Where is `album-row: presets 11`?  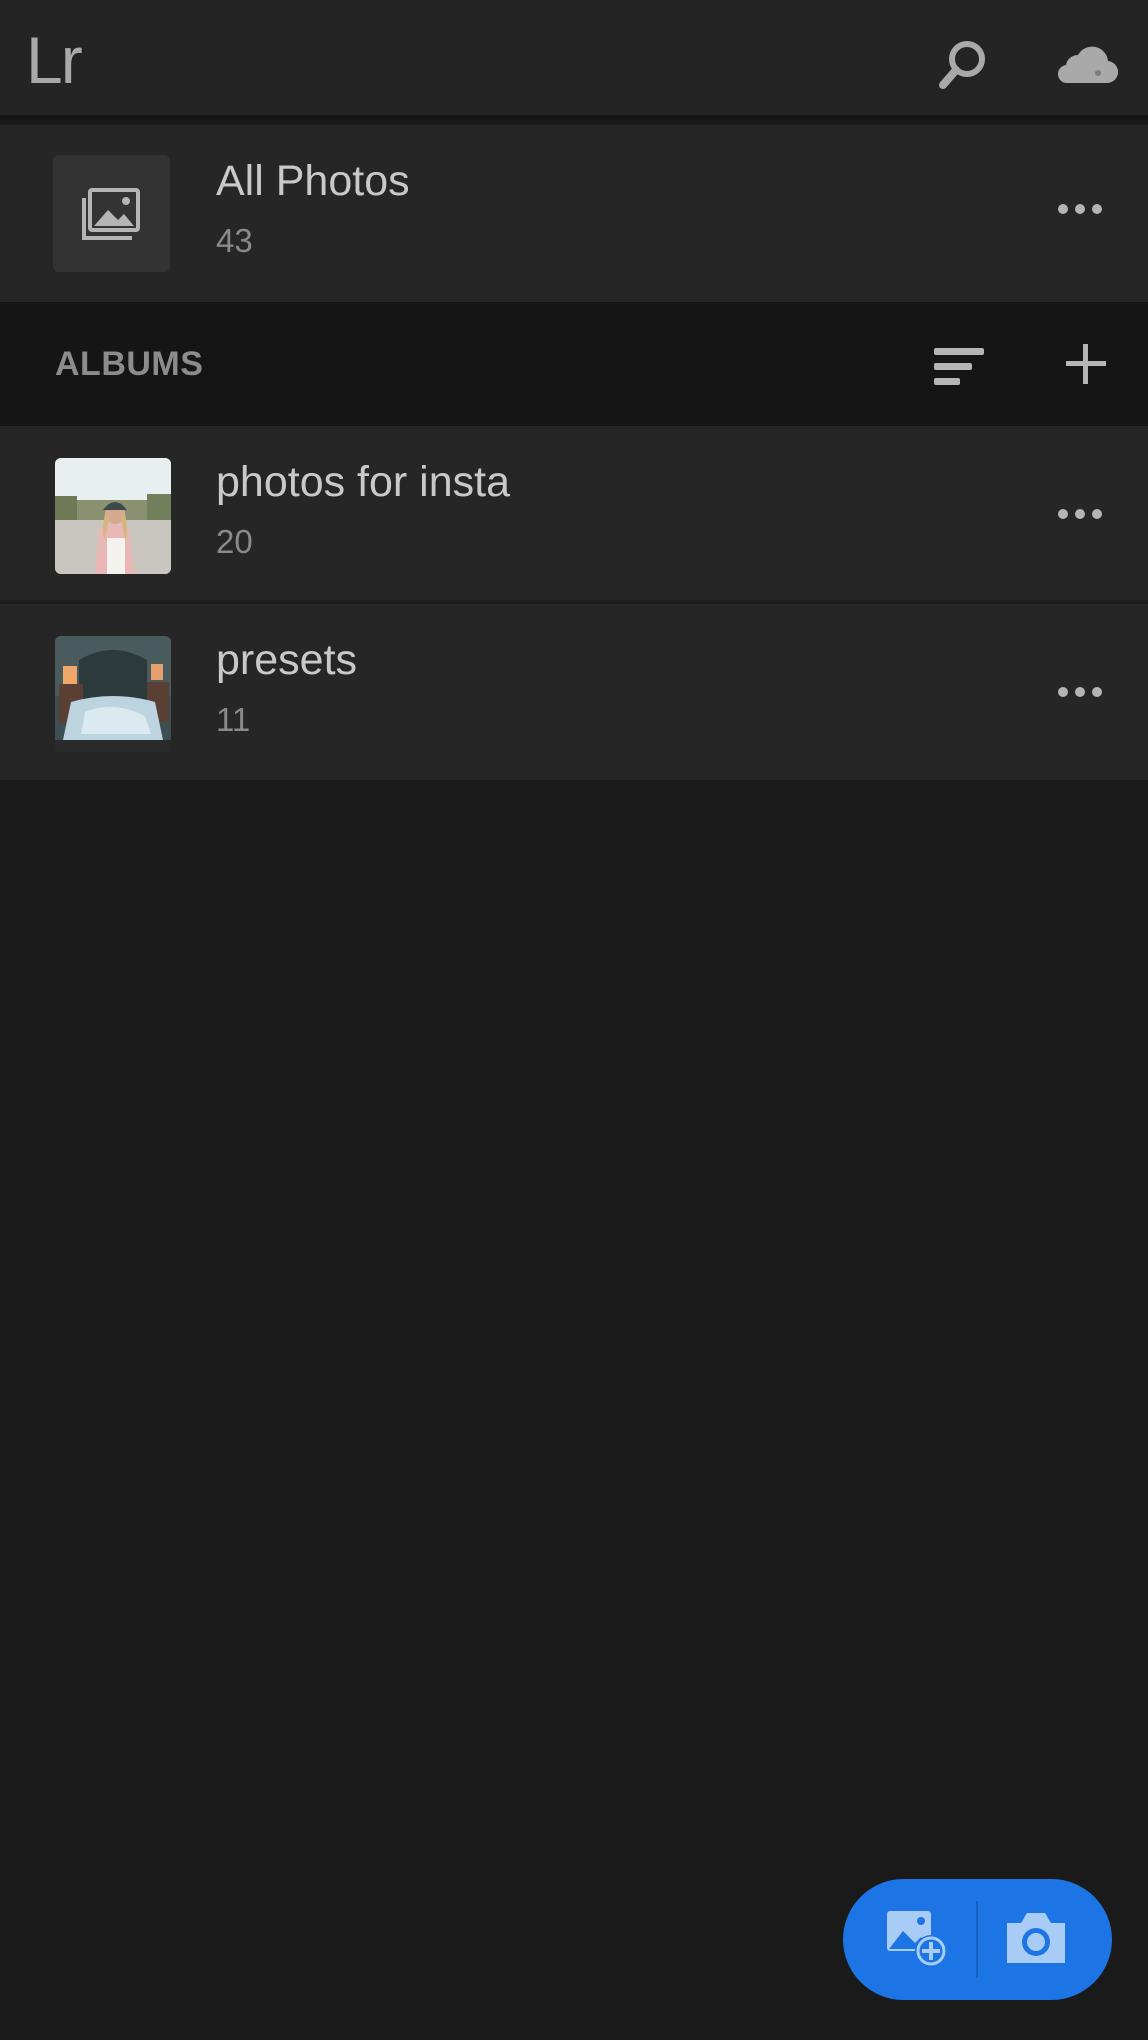 album-row: presets 11 is located at coordinates (574, 692).